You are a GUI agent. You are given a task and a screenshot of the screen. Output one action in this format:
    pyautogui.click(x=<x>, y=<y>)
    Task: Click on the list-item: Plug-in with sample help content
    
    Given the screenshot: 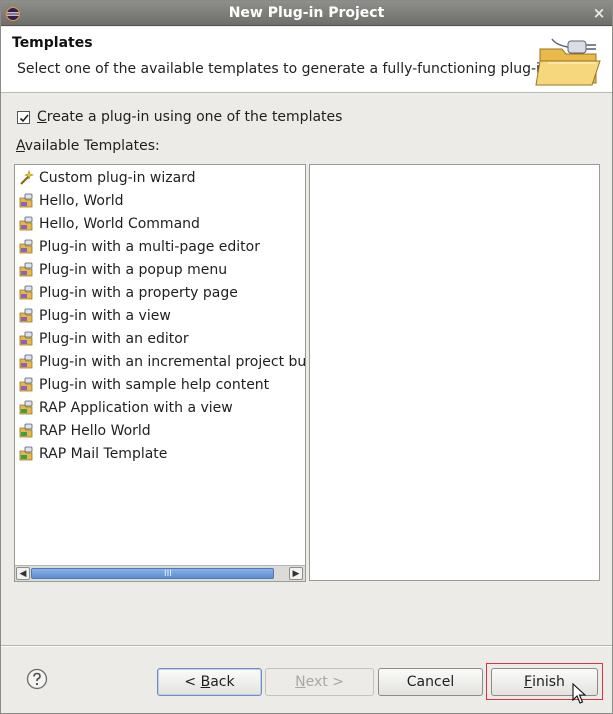 What is the action you would take?
    pyautogui.click(x=143, y=385)
    